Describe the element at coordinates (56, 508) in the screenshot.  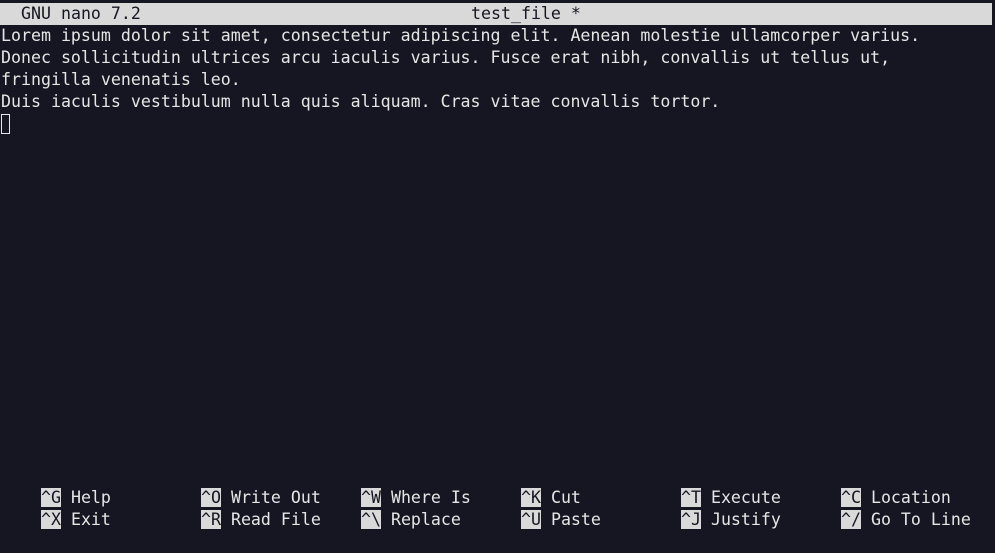
I see `shortcut-exit: ^X Exit` at that location.